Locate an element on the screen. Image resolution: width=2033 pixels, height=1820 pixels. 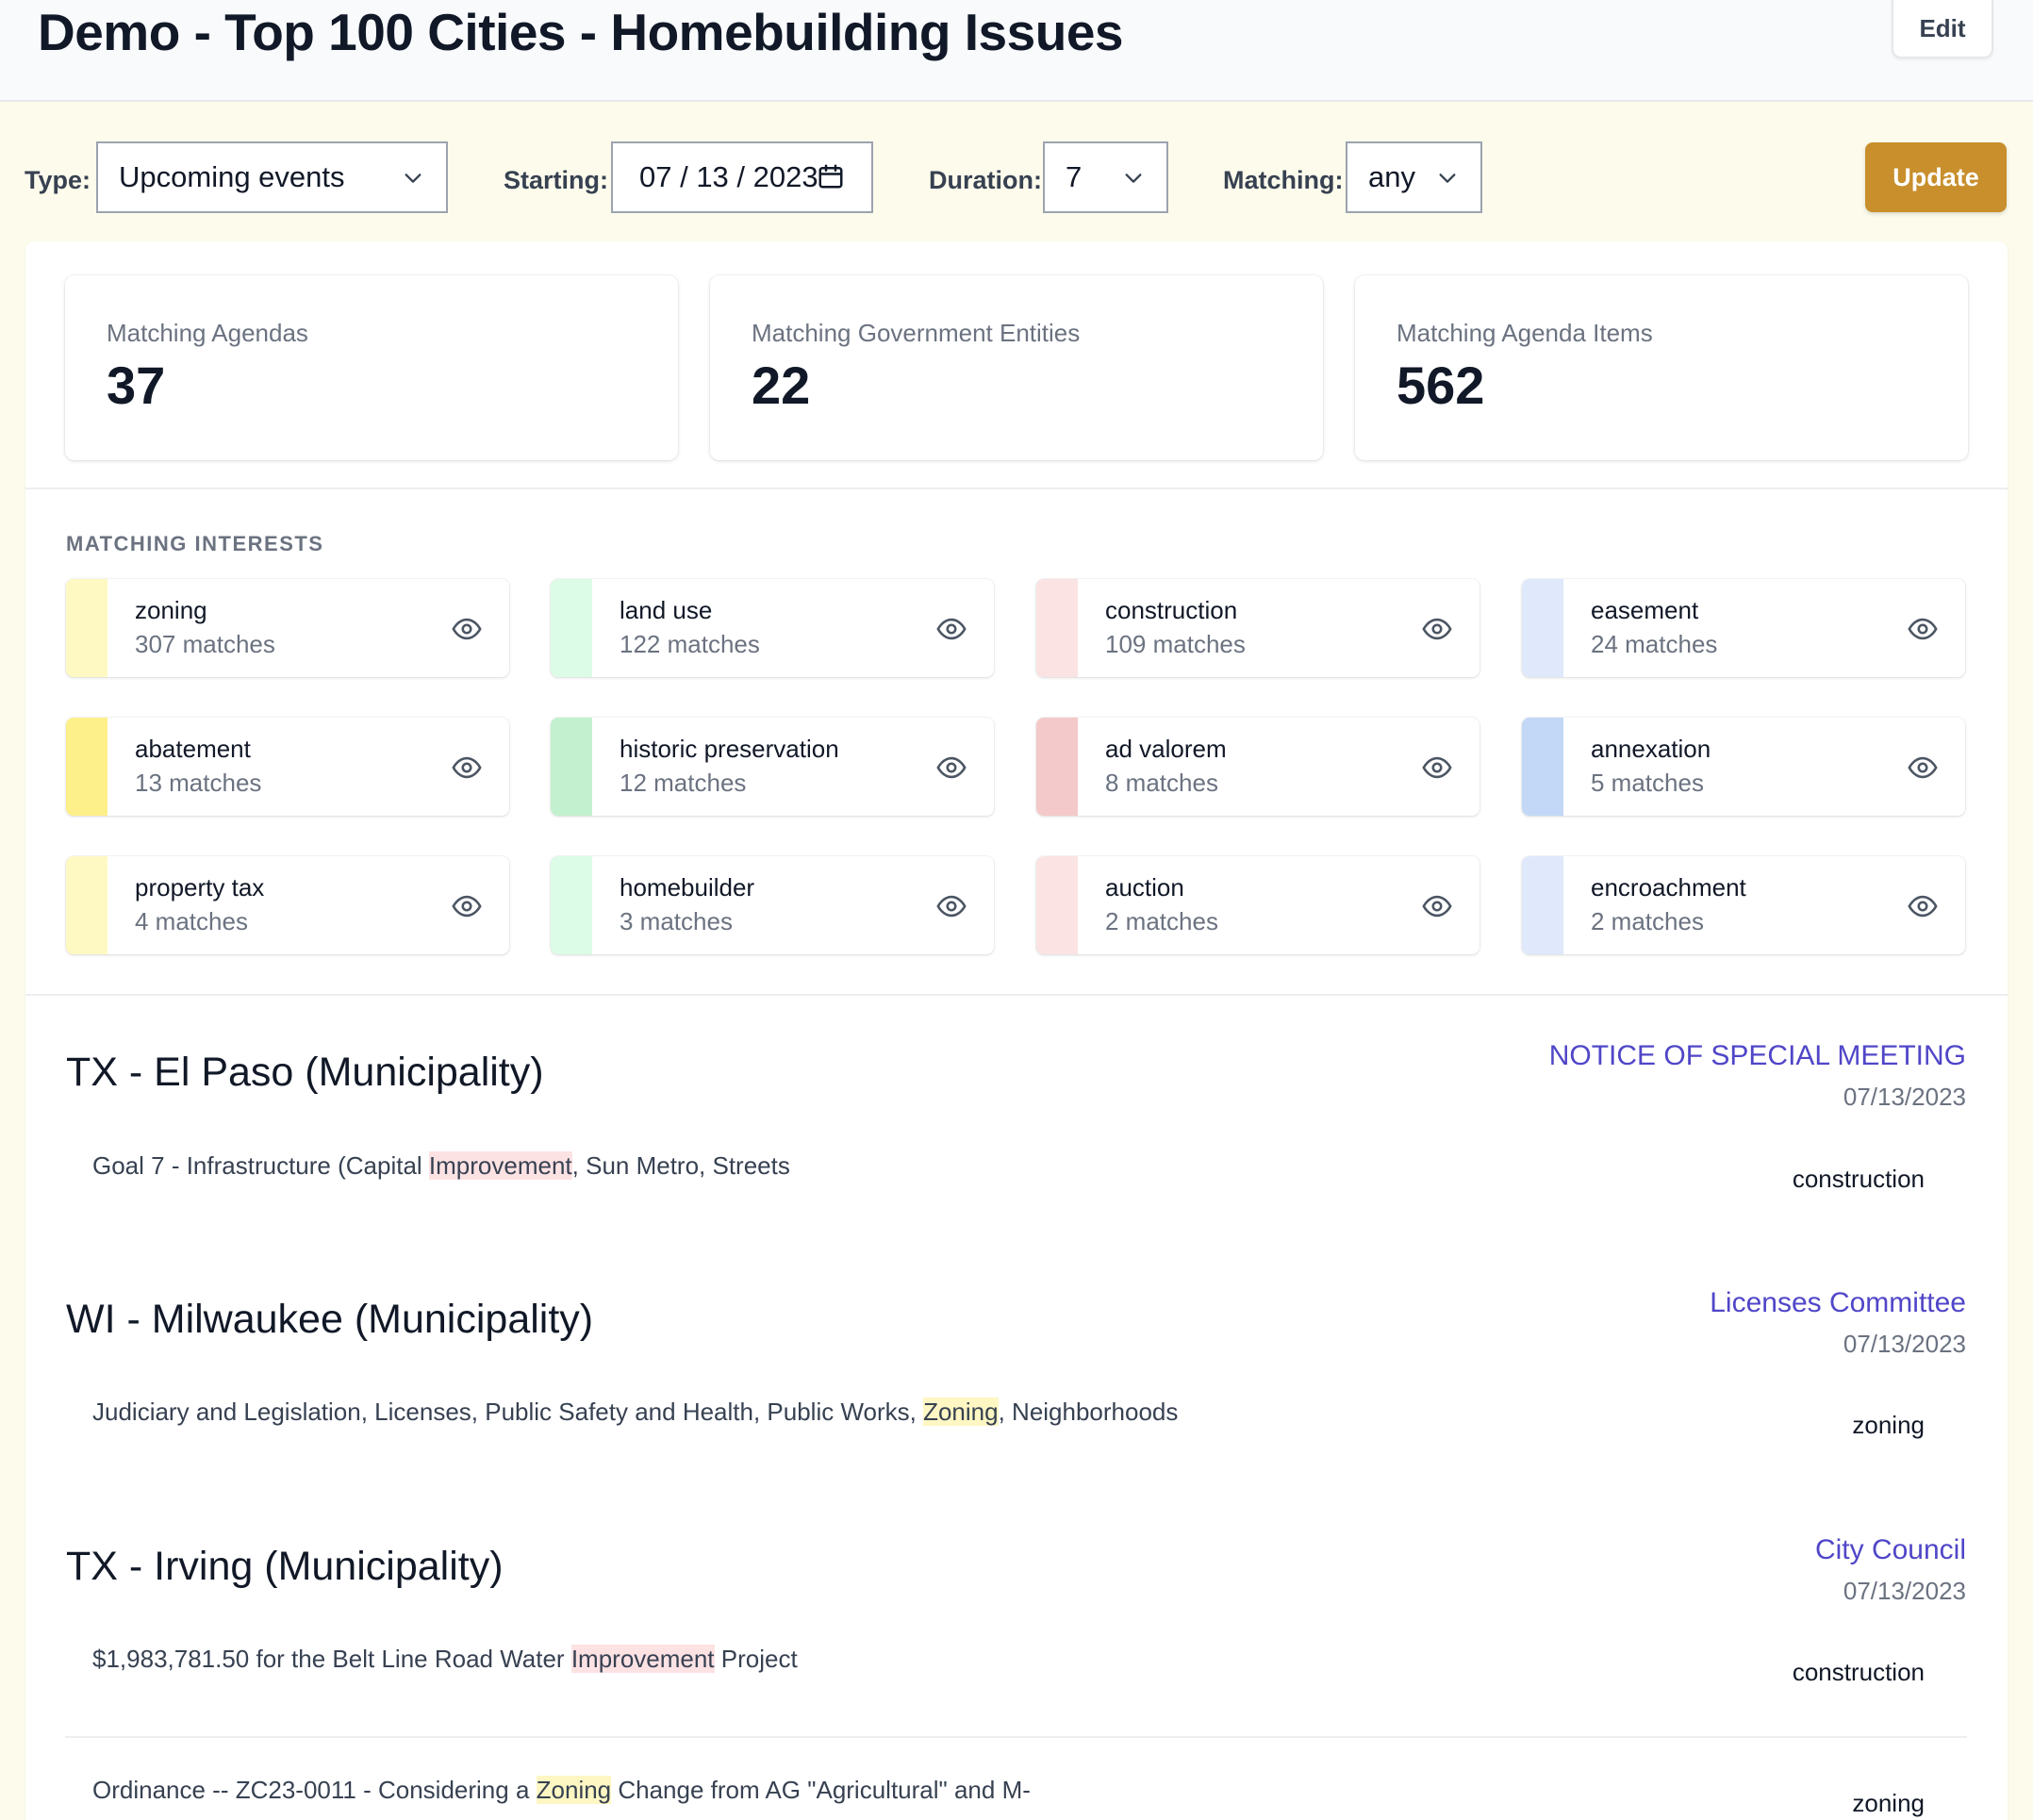
interest-name: encroachment is located at coordinates (1668, 887).